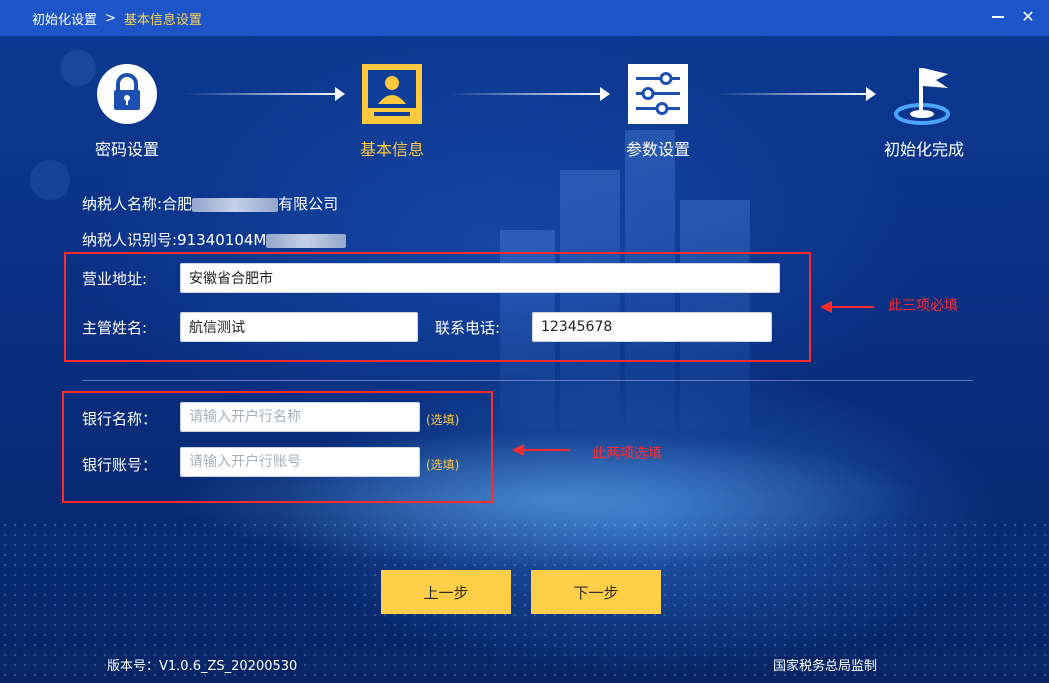 This screenshot has width=1049, height=683. I want to click on step-complete: 初始化完成, so click(924, 111).